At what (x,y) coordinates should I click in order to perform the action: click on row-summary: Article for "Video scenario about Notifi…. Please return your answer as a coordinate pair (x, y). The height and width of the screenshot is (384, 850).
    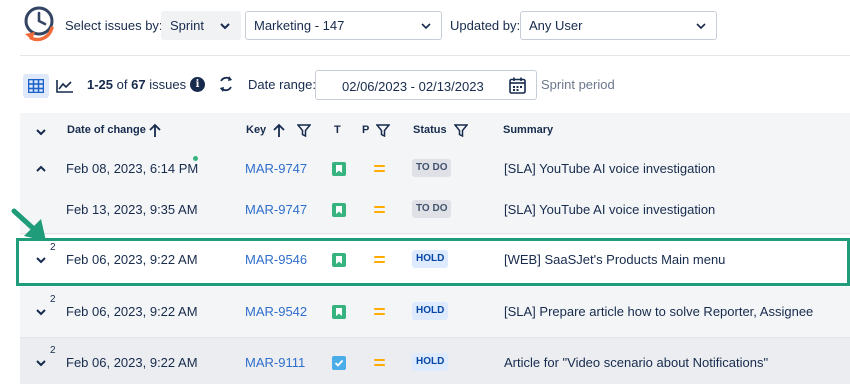
    Looking at the image, I should click on (636, 362).